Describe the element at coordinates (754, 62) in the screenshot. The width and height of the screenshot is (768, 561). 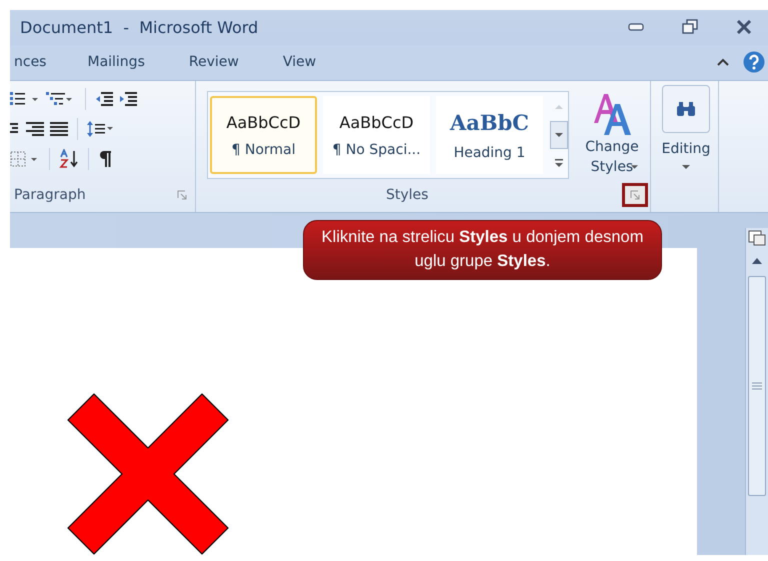
I see `help-icon` at that location.